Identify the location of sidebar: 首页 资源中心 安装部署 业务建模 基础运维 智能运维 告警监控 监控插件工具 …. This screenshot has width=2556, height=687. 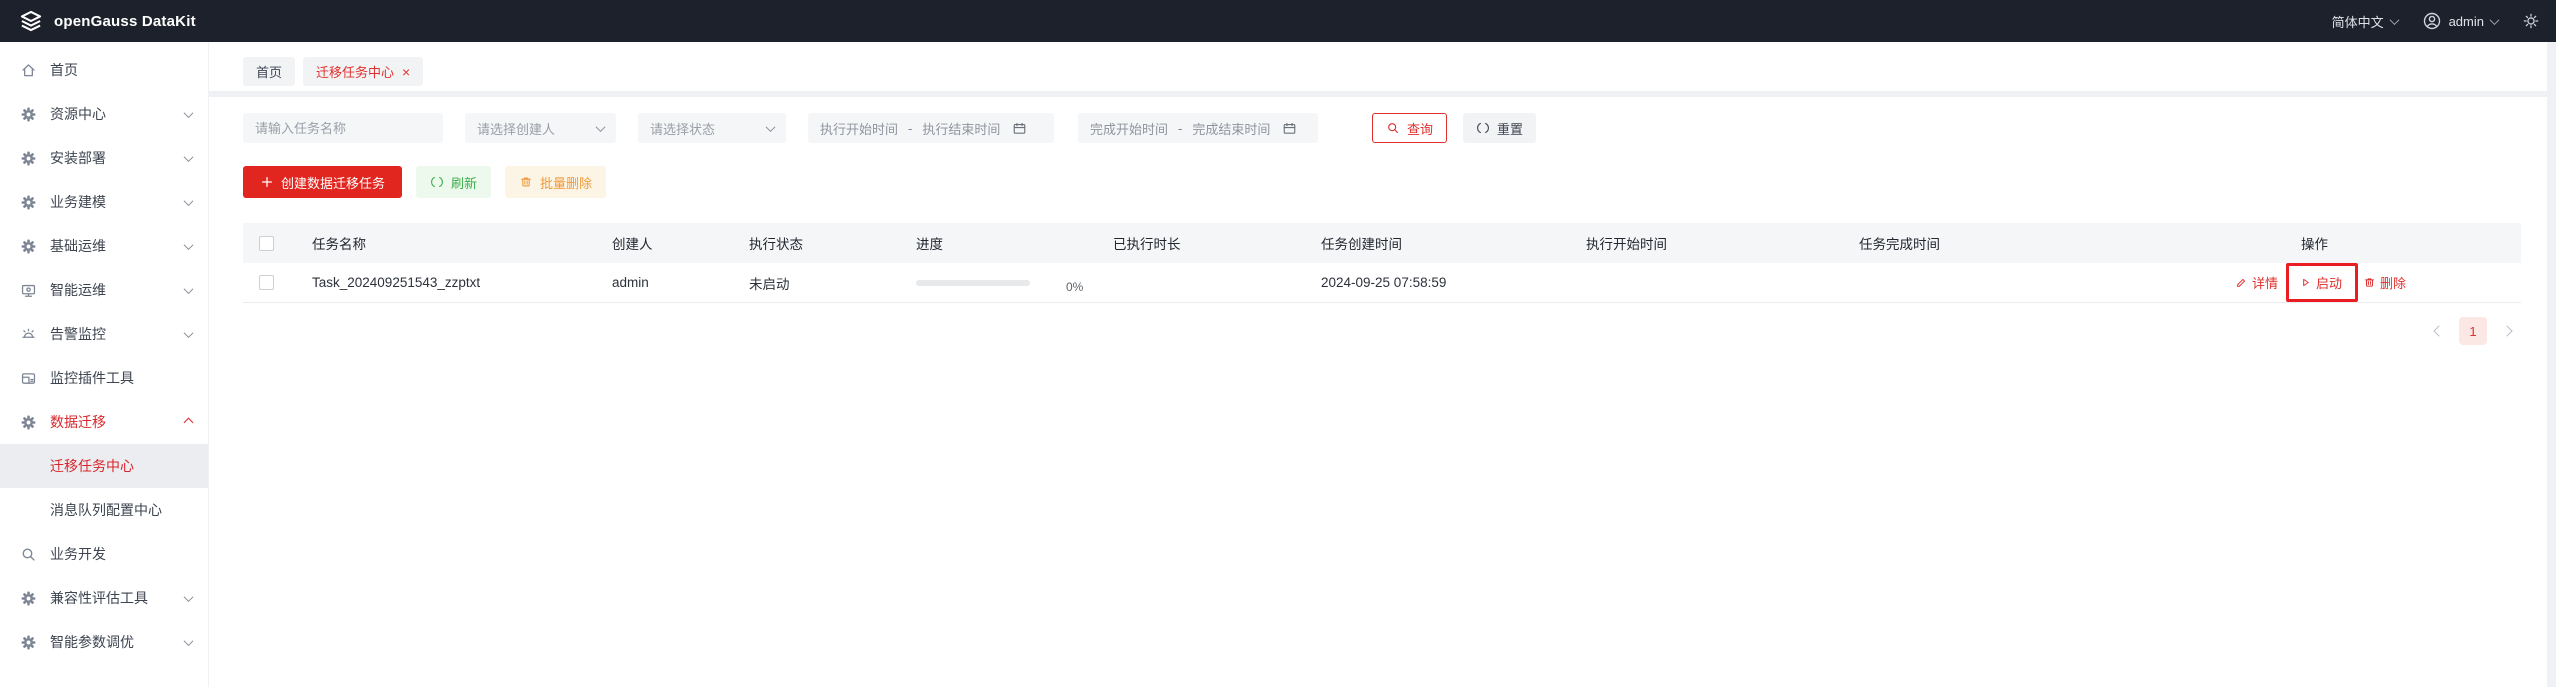
(104, 364).